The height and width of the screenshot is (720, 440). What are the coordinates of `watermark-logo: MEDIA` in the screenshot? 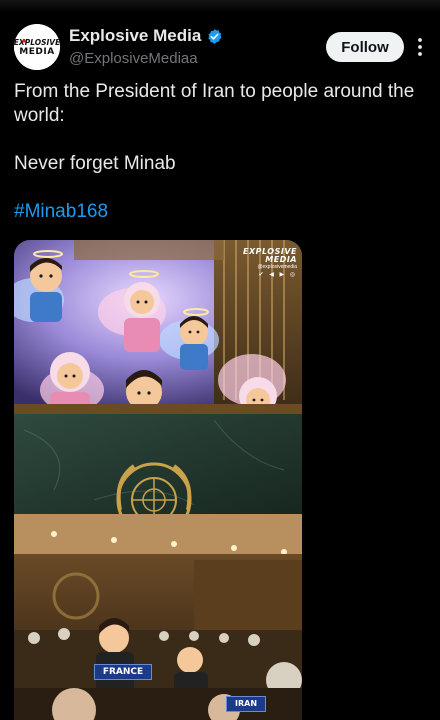 It's located at (281, 259).